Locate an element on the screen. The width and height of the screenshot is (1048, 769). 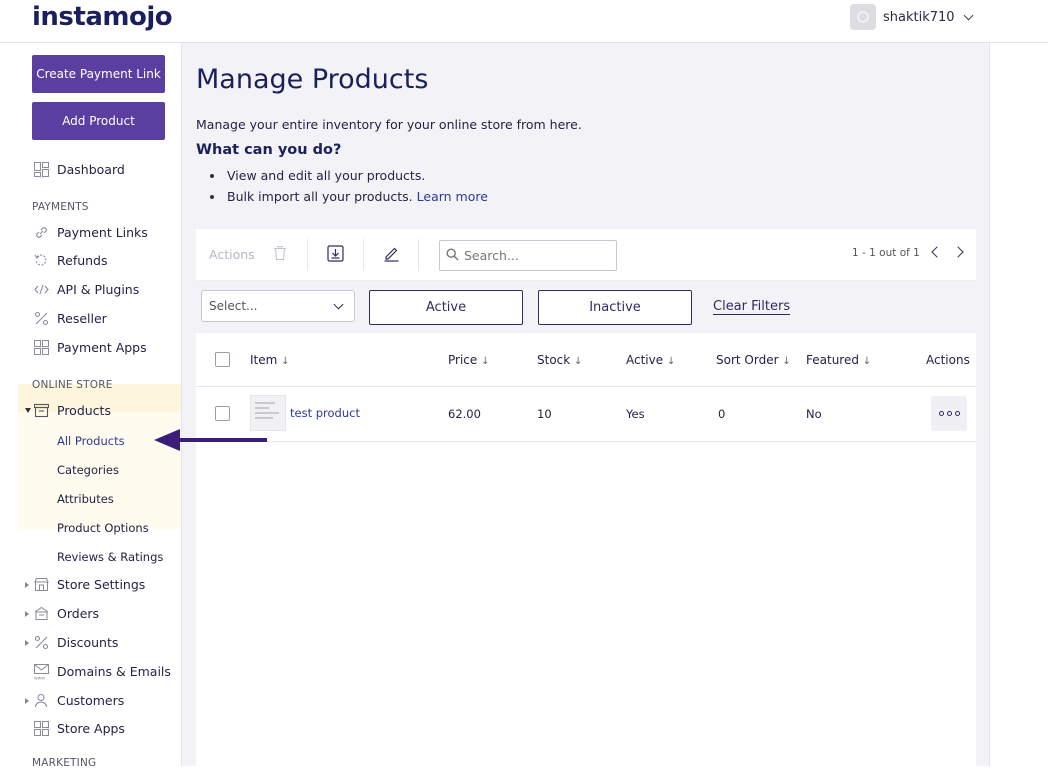
user-menu: shaktik710 is located at coordinates (912, 17).